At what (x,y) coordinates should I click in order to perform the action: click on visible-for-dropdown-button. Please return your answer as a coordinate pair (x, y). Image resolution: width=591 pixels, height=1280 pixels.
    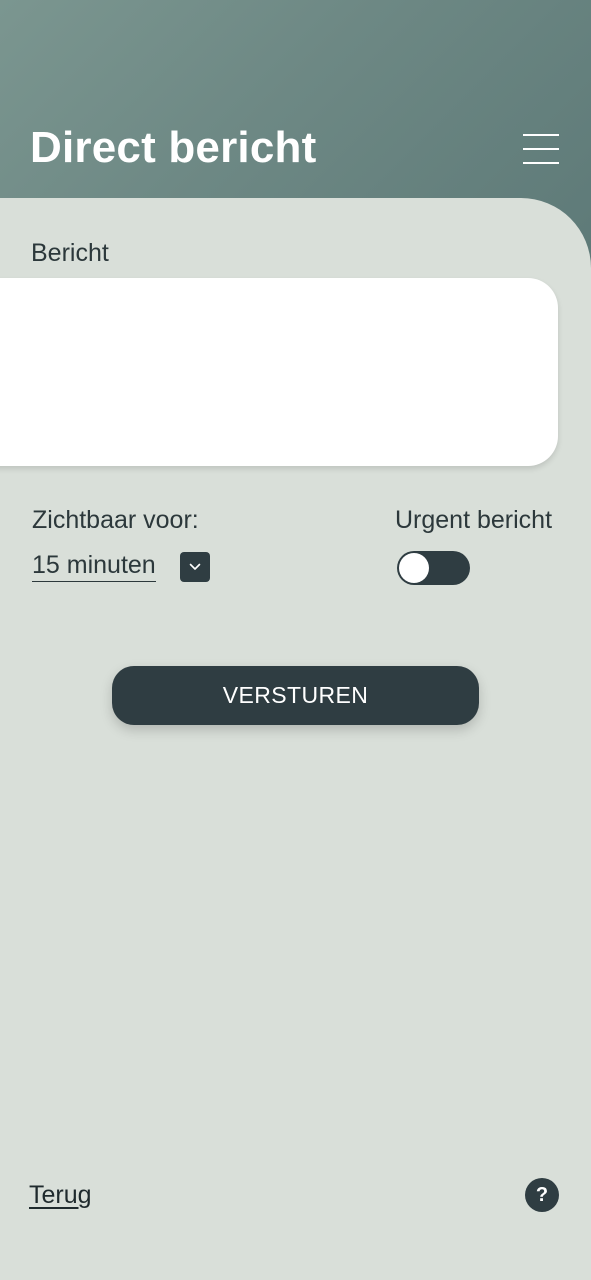
    Looking at the image, I should click on (195, 567).